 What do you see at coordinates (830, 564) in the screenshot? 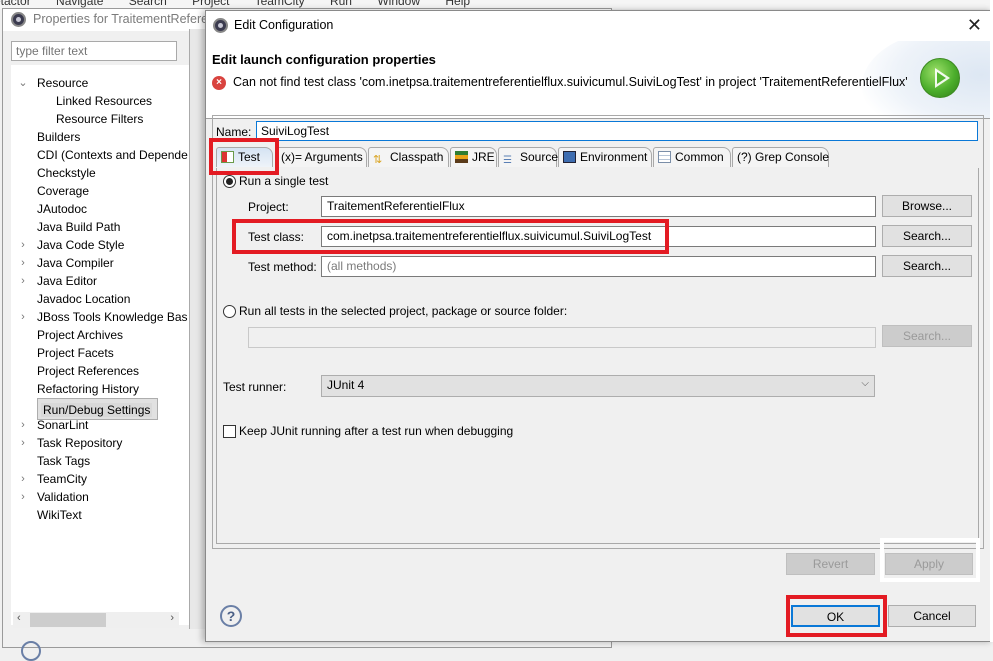
I see `revert-button: Revert` at bounding box center [830, 564].